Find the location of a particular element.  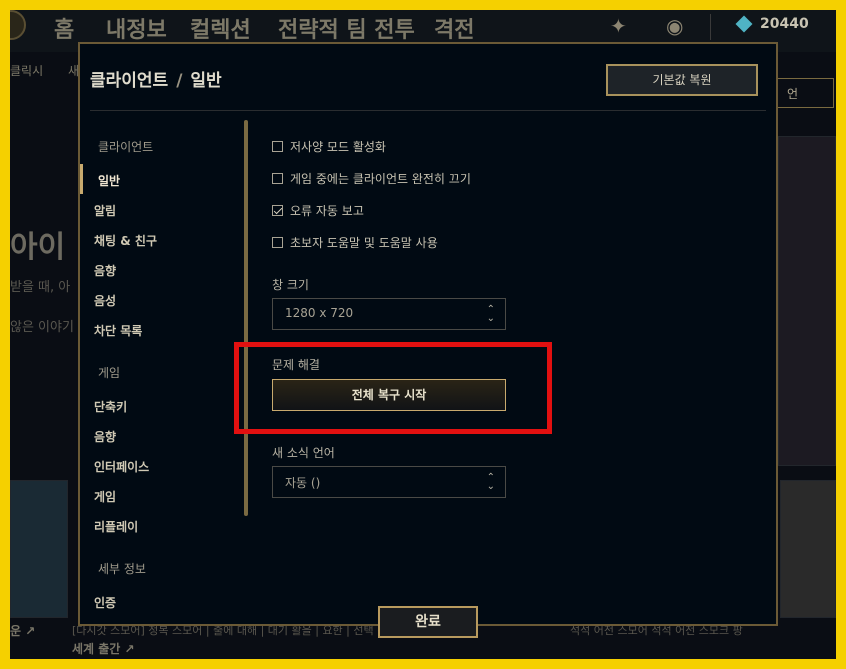

bg-subnav-item: 클릭시 is located at coordinates (26, 70).